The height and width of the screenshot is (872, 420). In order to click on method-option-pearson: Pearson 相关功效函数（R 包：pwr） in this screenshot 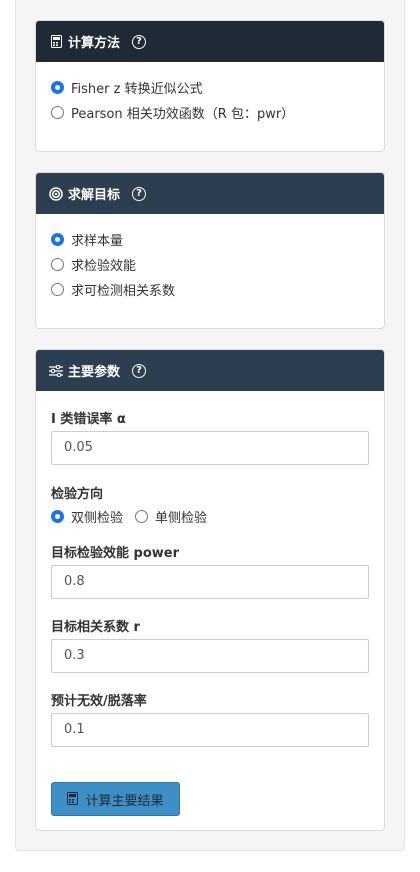, I will do `click(210, 112)`.